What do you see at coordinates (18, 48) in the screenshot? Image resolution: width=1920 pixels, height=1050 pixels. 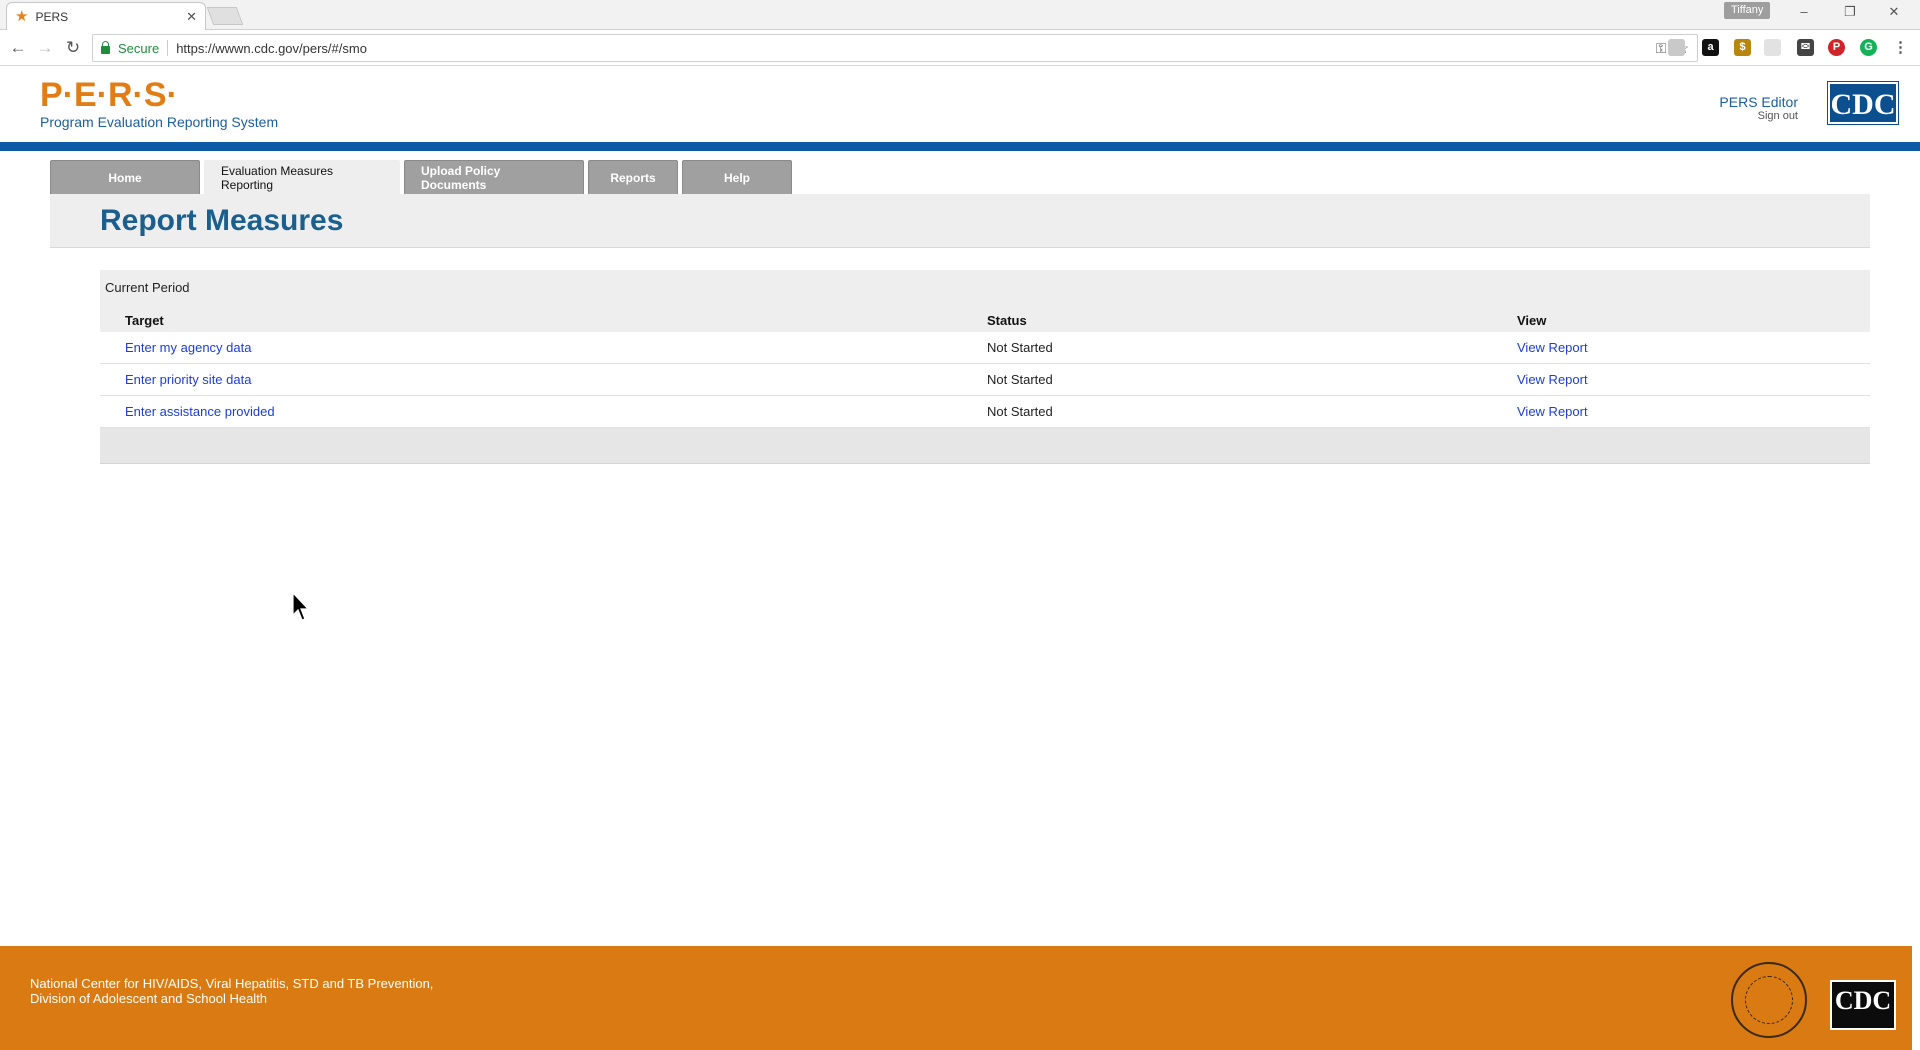 I see `back-arrow-icon: ←` at bounding box center [18, 48].